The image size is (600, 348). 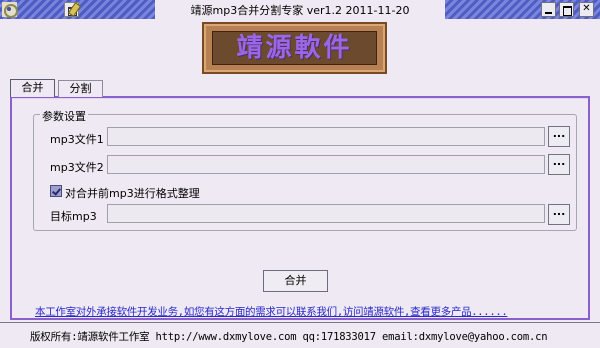 What do you see at coordinates (77, 139) in the screenshot?
I see `mp3-file1-label: mp3文件1` at bounding box center [77, 139].